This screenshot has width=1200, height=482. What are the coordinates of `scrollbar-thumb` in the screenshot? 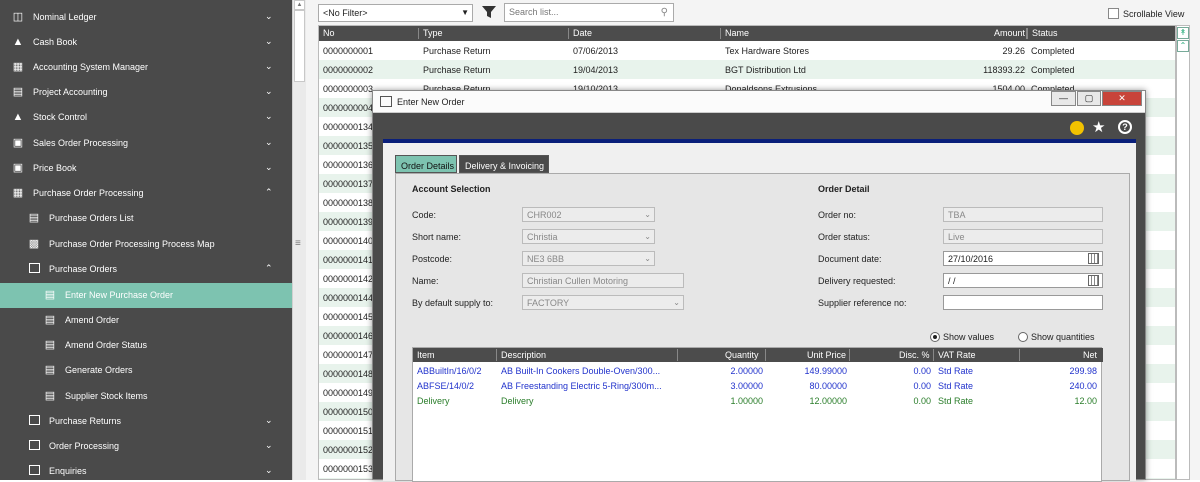 It's located at (299, 46).